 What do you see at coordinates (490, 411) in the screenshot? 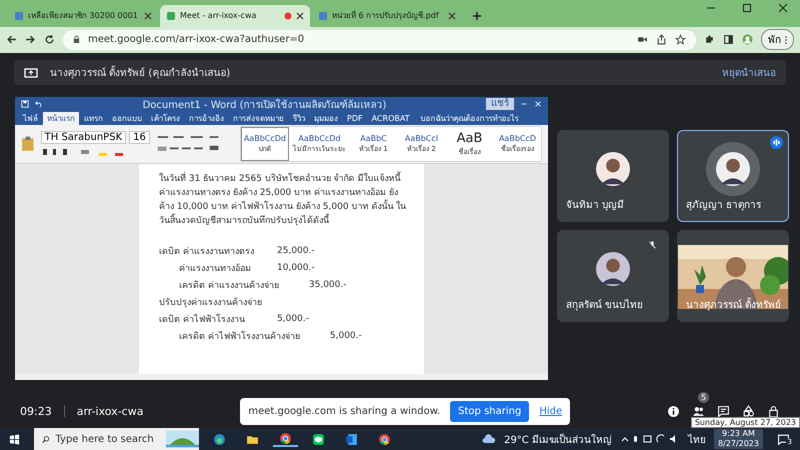
I see `stop-sharing-button: Stop sharing` at bounding box center [490, 411].